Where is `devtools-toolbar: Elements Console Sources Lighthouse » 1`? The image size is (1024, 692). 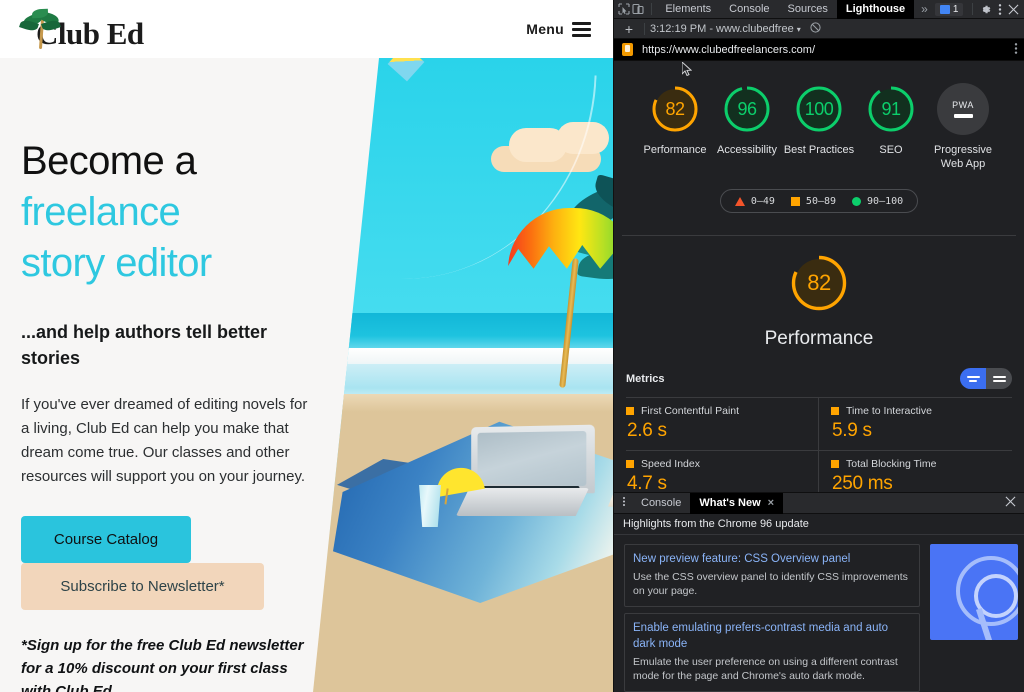
devtools-toolbar: Elements Console Sources Lighthouse » 1 is located at coordinates (819, 9).